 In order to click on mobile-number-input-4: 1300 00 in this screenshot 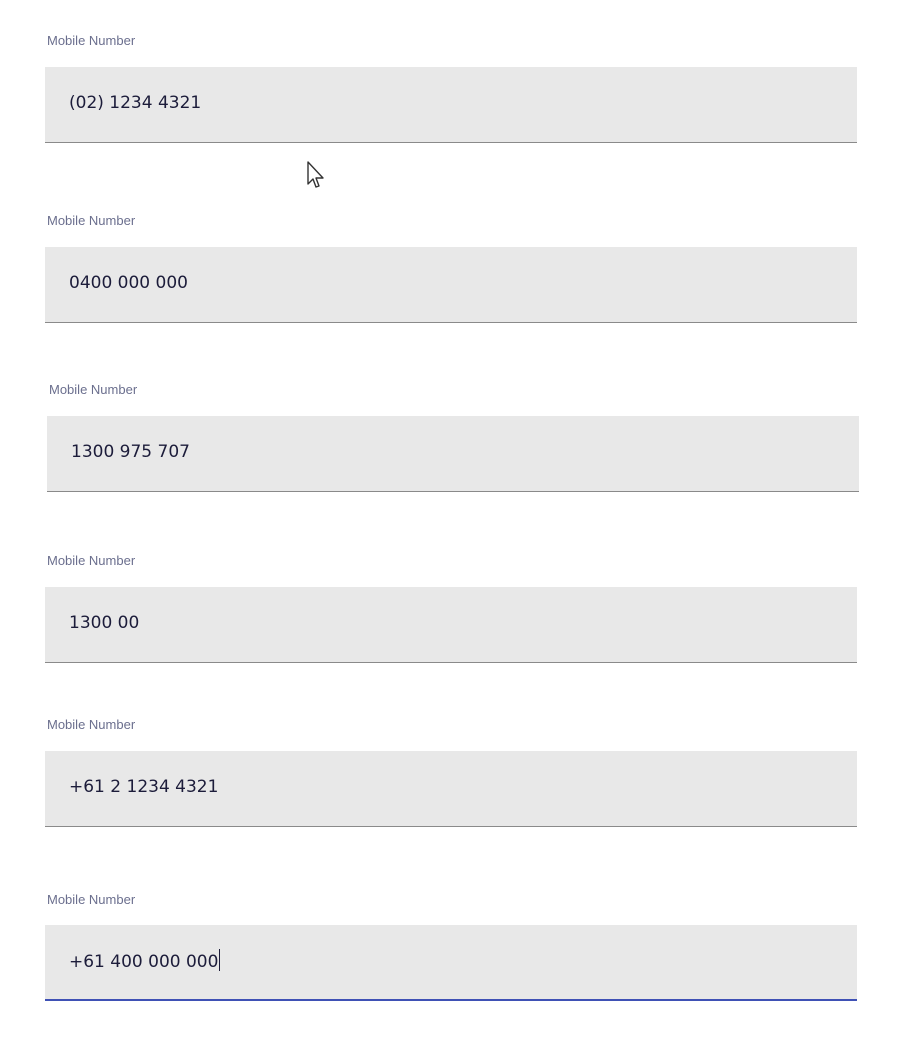, I will do `click(451, 625)`.